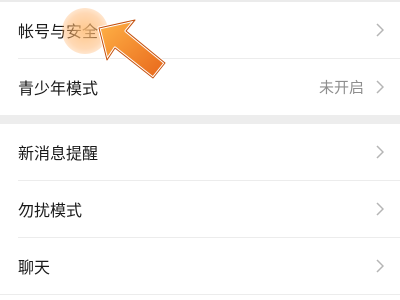 The image size is (400, 300). I want to click on settings-item-label: 聊天, so click(34, 267).